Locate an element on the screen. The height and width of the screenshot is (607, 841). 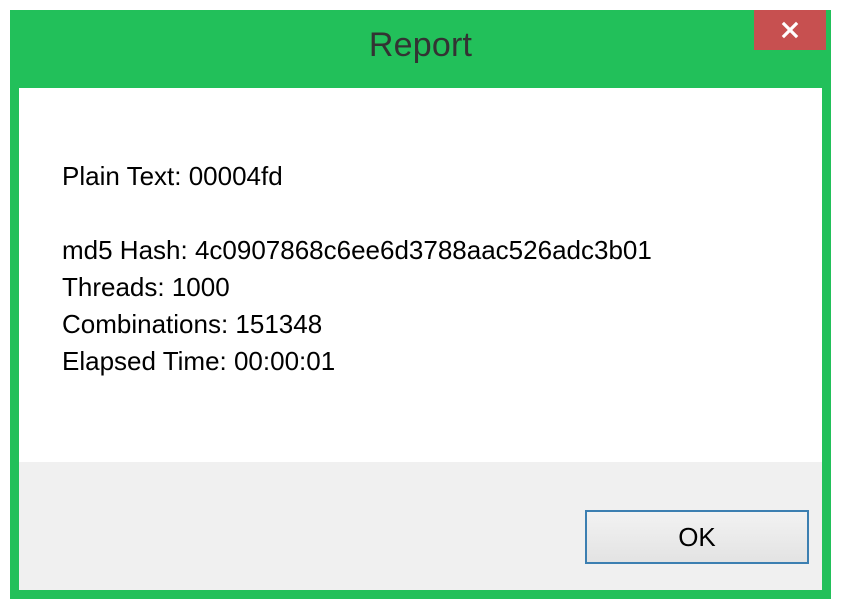
elapsed-time-line: Elapsed Time: 00:00:01 is located at coordinates (199, 361).